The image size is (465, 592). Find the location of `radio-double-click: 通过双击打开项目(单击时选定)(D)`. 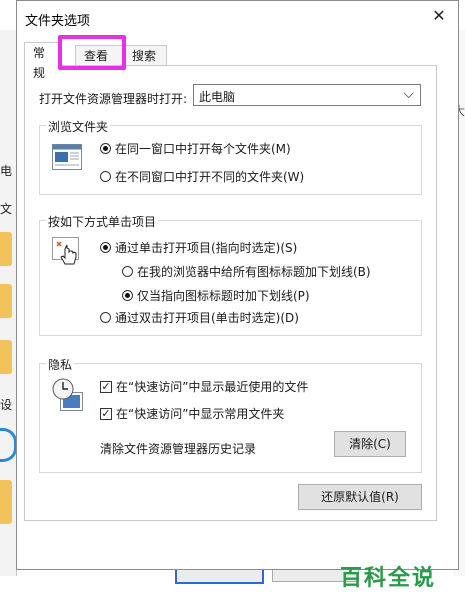

radio-double-click: 通过双击打开项目(单击时选定)(D) is located at coordinates (199, 317).